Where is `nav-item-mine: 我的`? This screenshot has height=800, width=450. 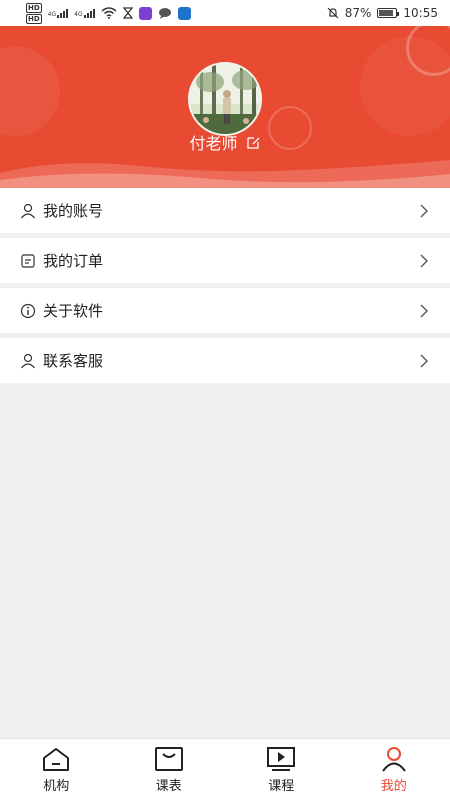
nav-item-mine: 我的 is located at coordinates (394, 769).